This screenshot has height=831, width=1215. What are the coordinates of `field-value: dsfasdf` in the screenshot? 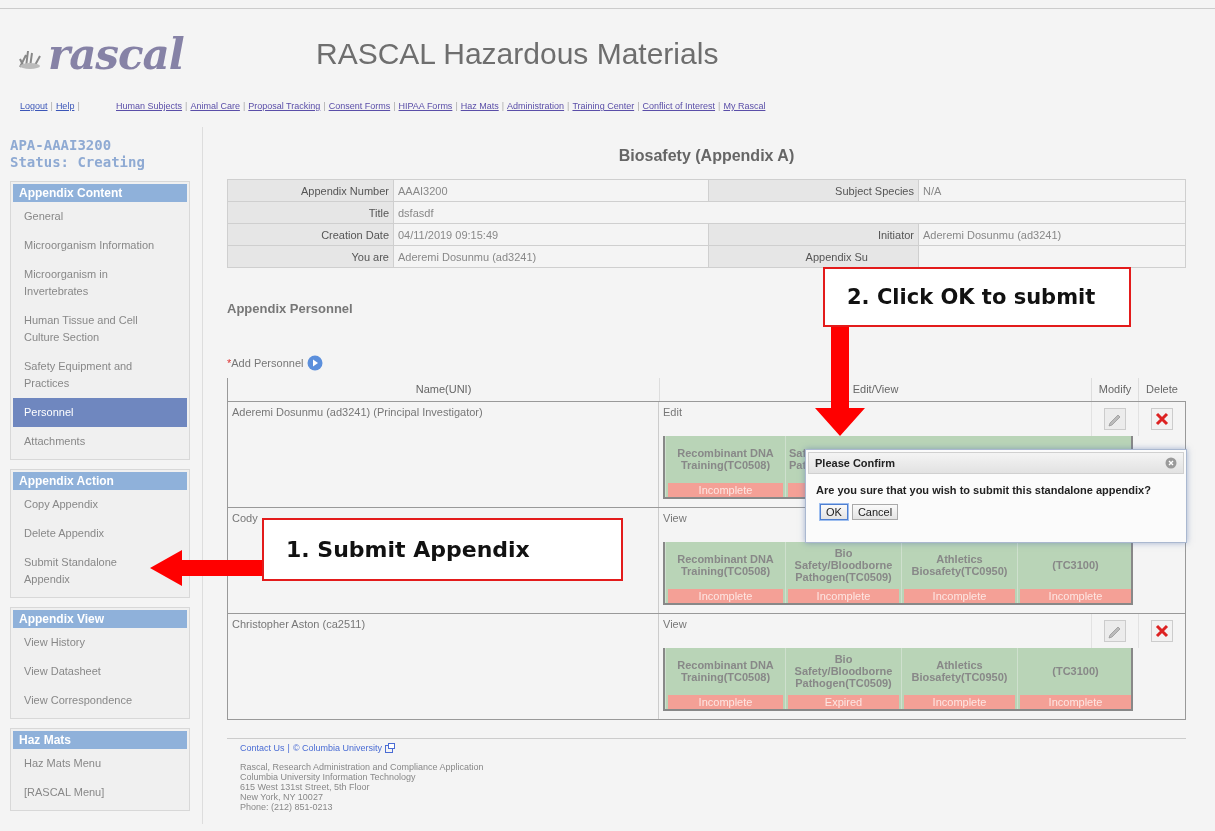 It's located at (789, 212).